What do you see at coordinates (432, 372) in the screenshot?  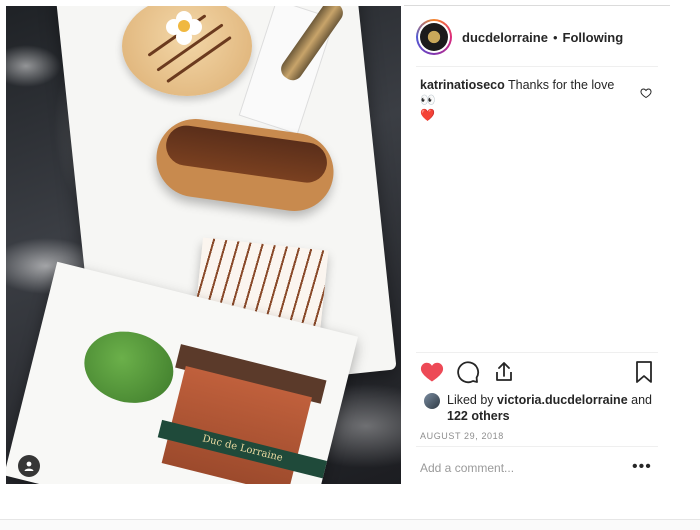 I see `heart-filled-icon` at bounding box center [432, 372].